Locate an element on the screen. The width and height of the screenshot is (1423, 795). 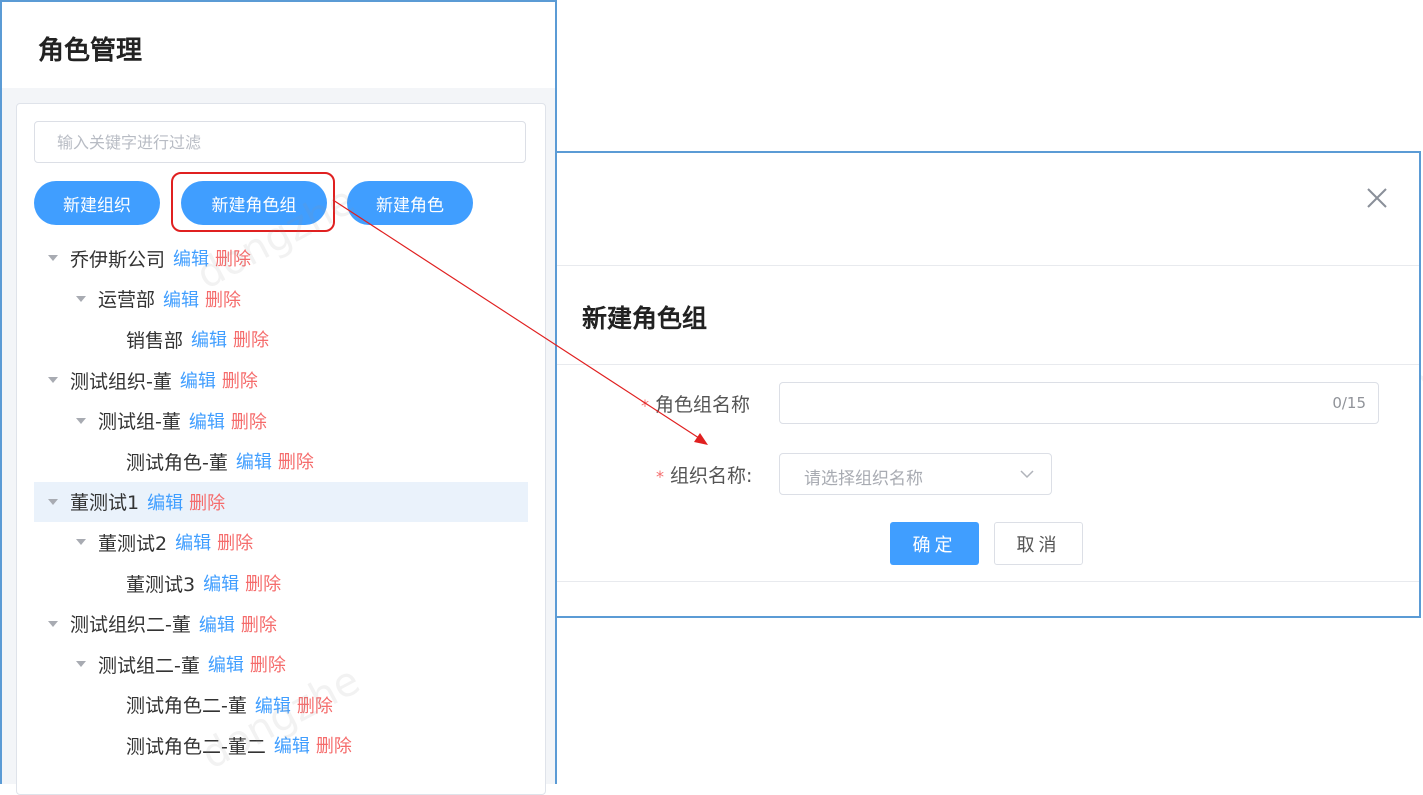
tree-node: 测试角色-董 编辑 删除 is located at coordinates (281, 461).